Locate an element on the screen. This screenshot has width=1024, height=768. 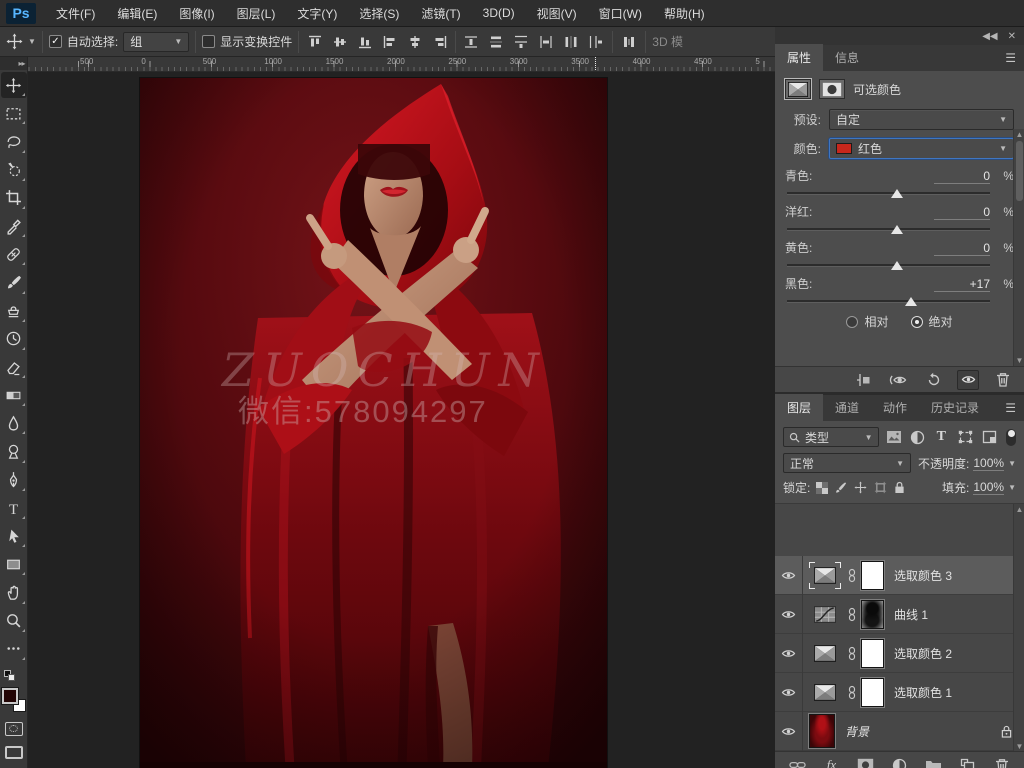
filter-toggle-switch is located at coordinates (1011, 437).